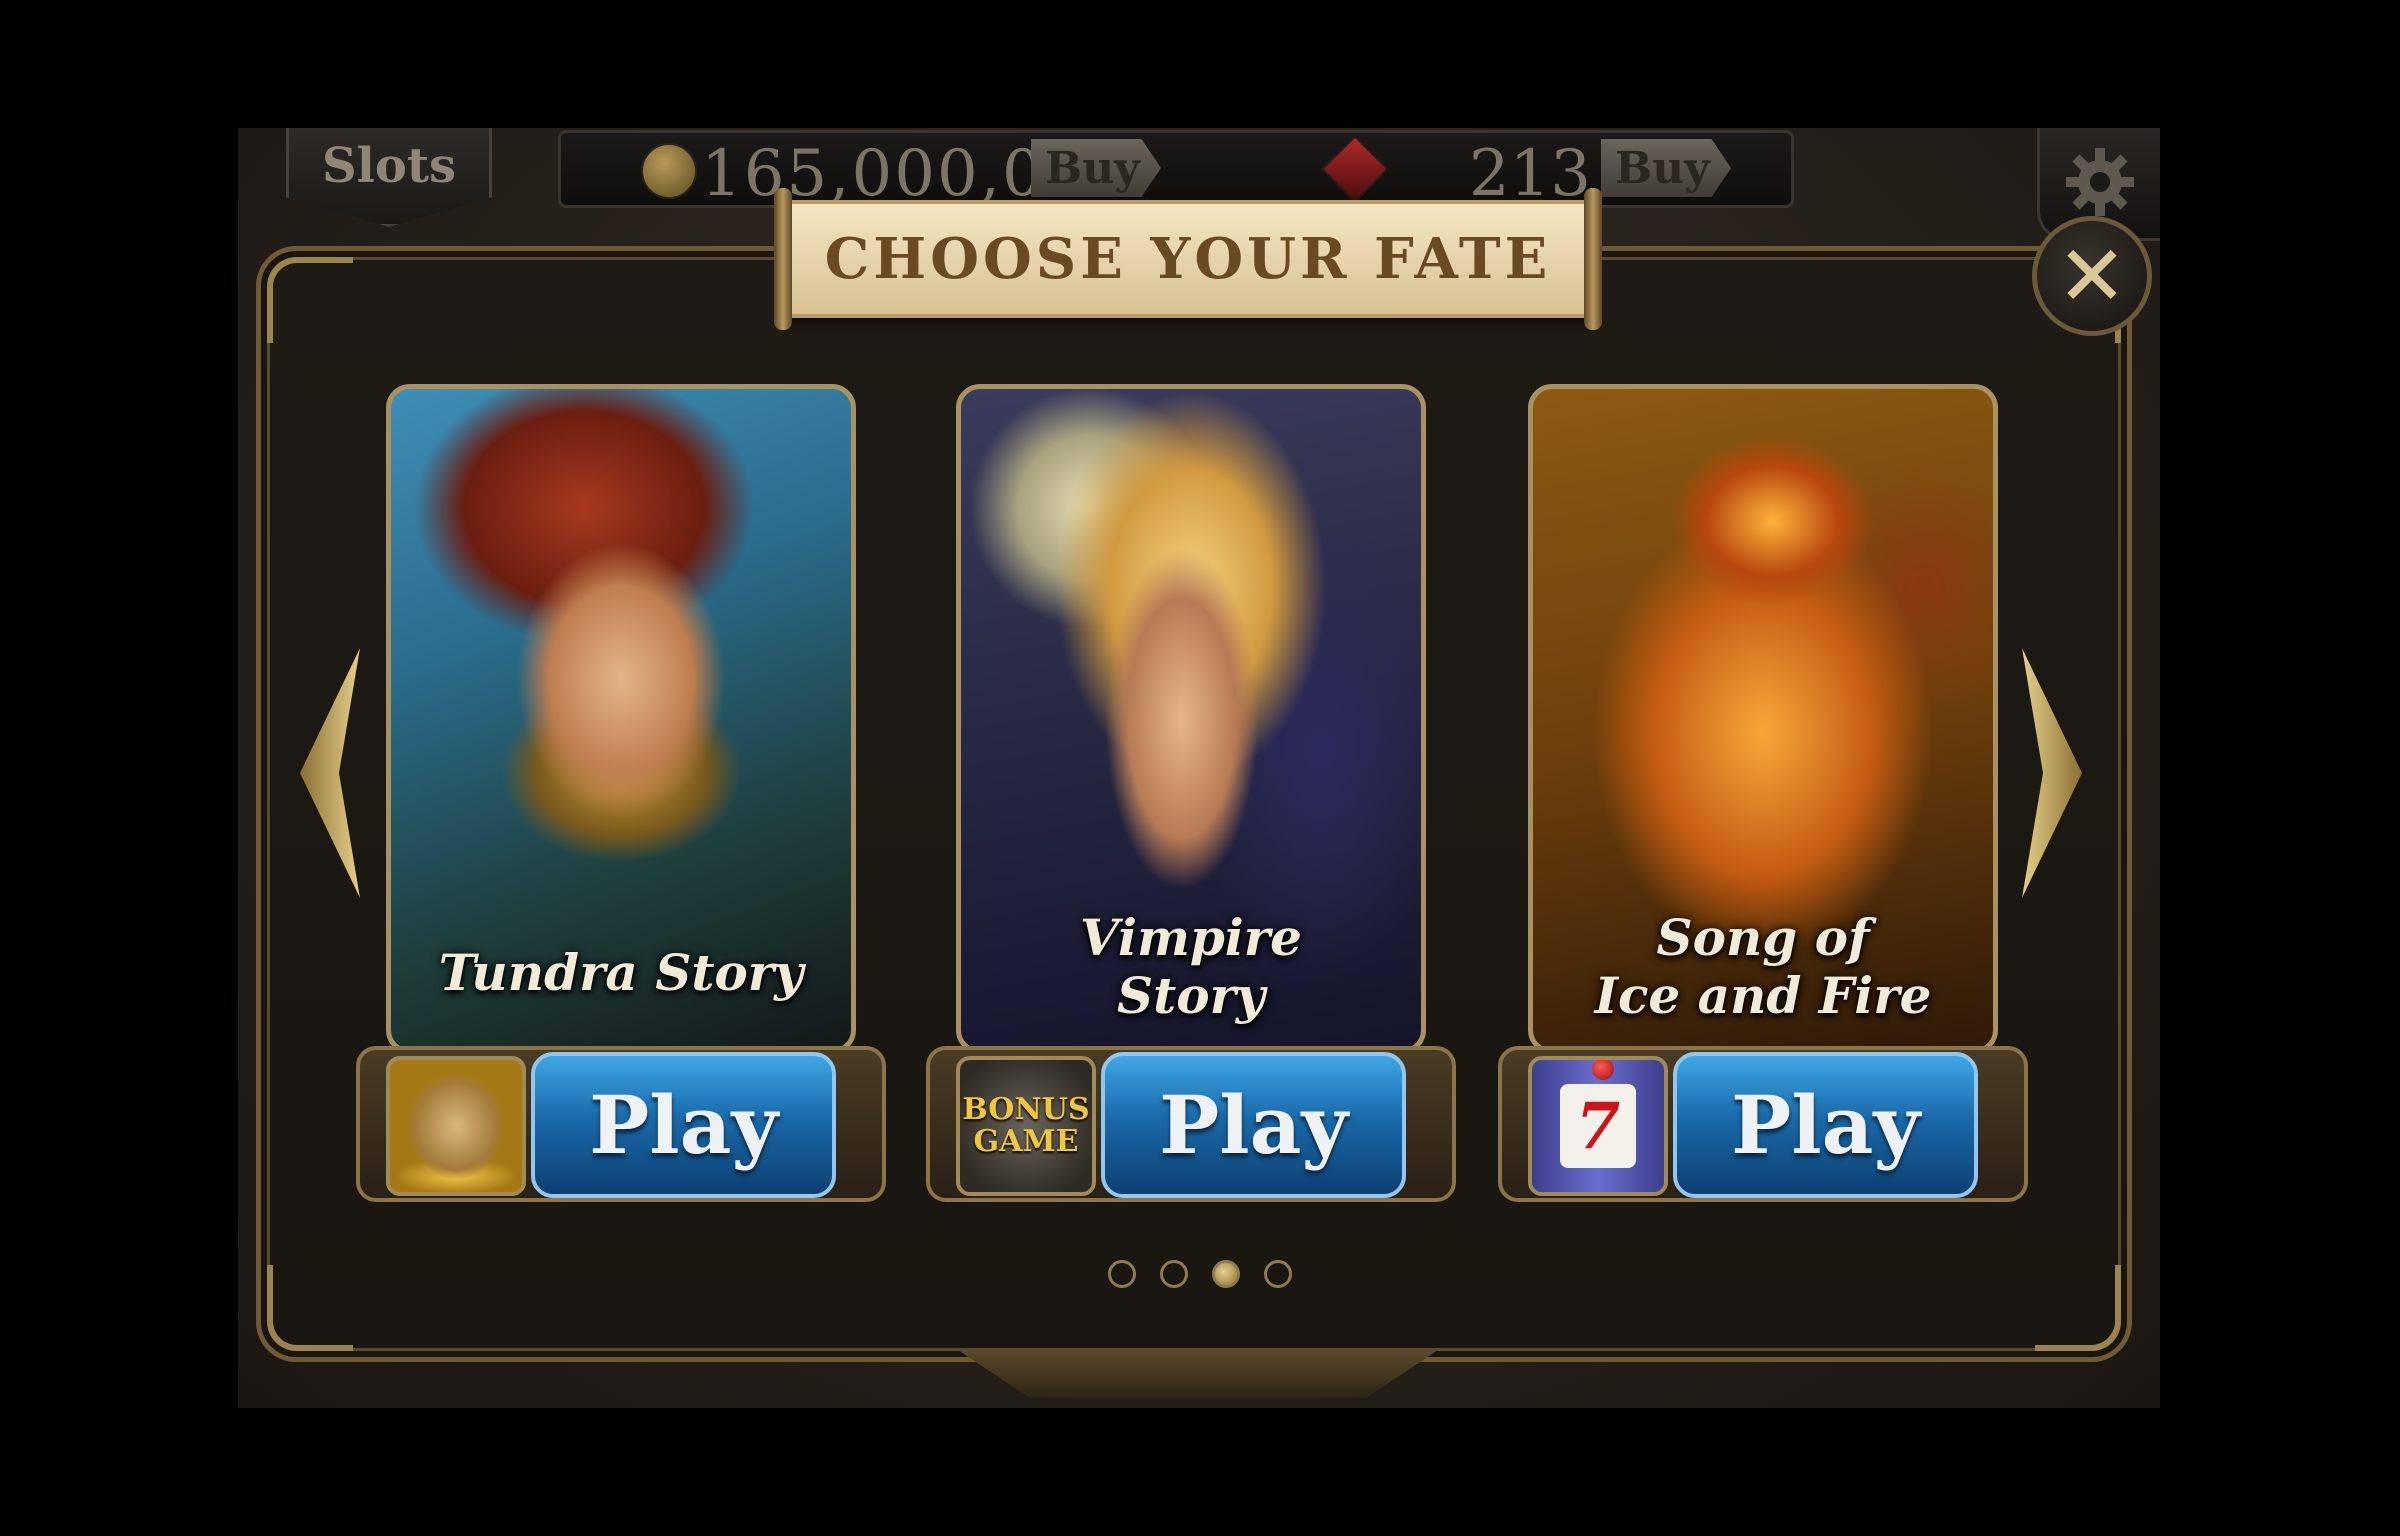 The height and width of the screenshot is (1536, 2400). I want to click on game-title: Song of Ice and Fire, so click(1763, 966).